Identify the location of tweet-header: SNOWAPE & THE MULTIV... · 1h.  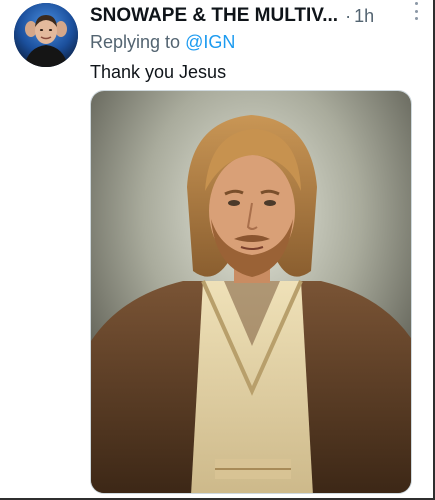
(257, 16).